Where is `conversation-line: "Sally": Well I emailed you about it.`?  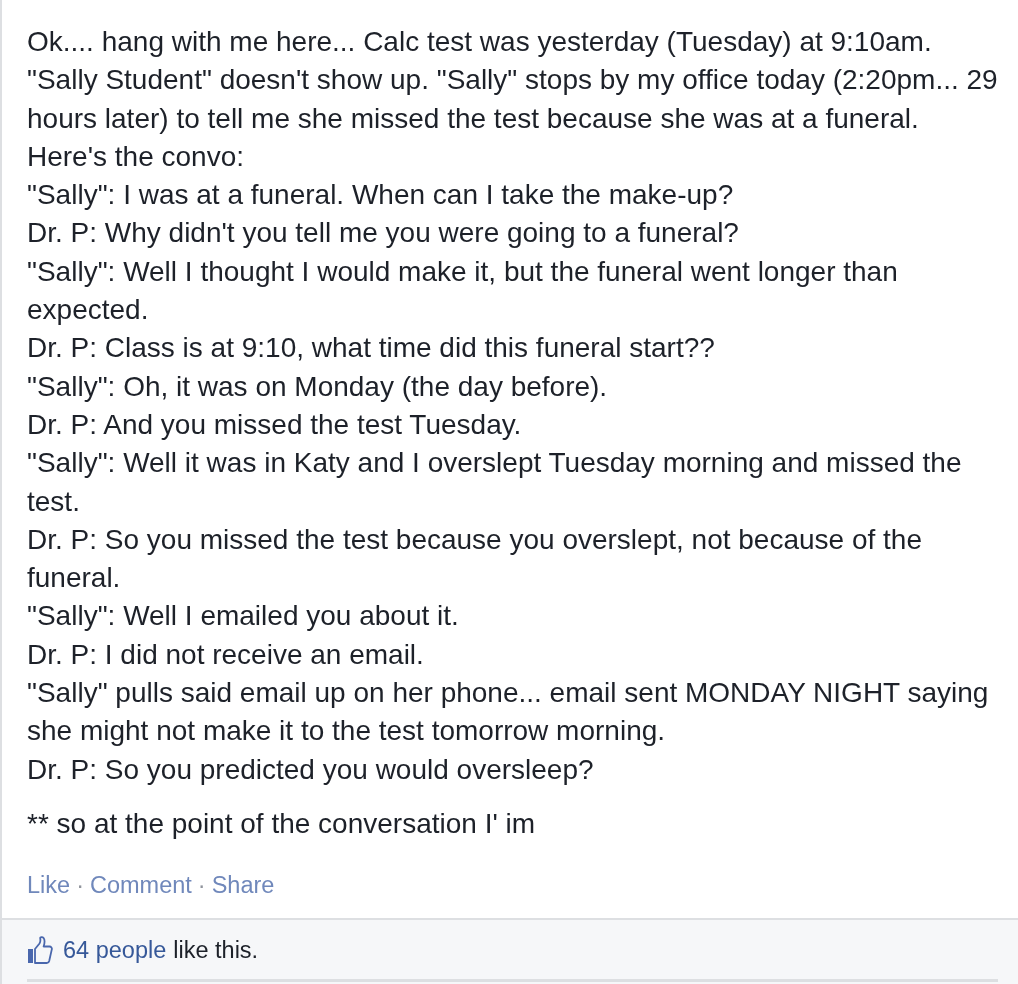 conversation-line: "Sally": Well I emailed you about it. is located at coordinates (243, 616).